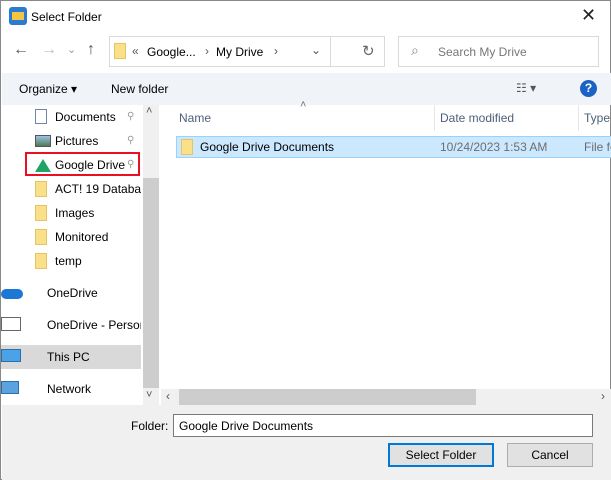 This screenshot has height=480, width=611. Describe the element at coordinates (68, 357) in the screenshot. I see `sidebar-item-label: This PC` at that location.